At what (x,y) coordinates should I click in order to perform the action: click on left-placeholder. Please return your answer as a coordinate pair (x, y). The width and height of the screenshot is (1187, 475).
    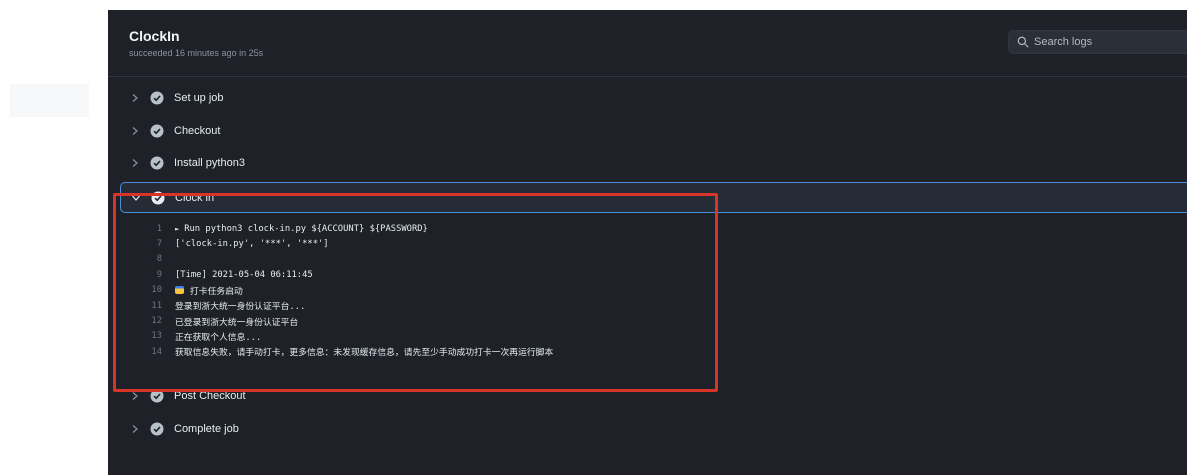
    Looking at the image, I should click on (49, 100).